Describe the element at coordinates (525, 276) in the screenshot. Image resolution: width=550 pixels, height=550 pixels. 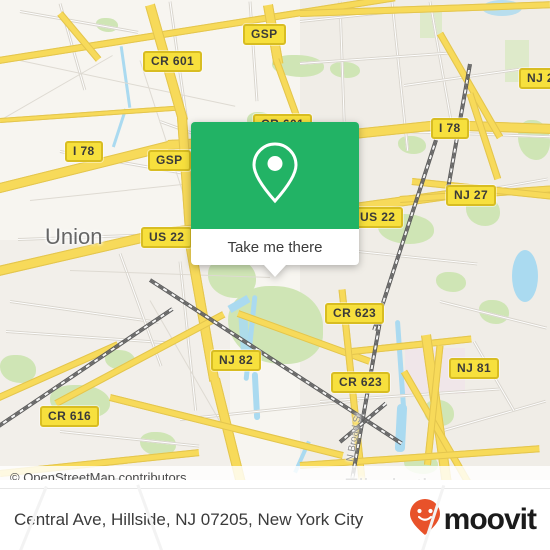
I see `map-lake` at that location.